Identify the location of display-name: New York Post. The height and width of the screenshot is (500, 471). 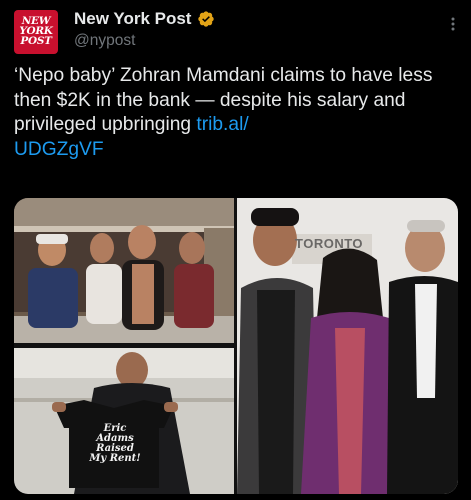
(132, 19).